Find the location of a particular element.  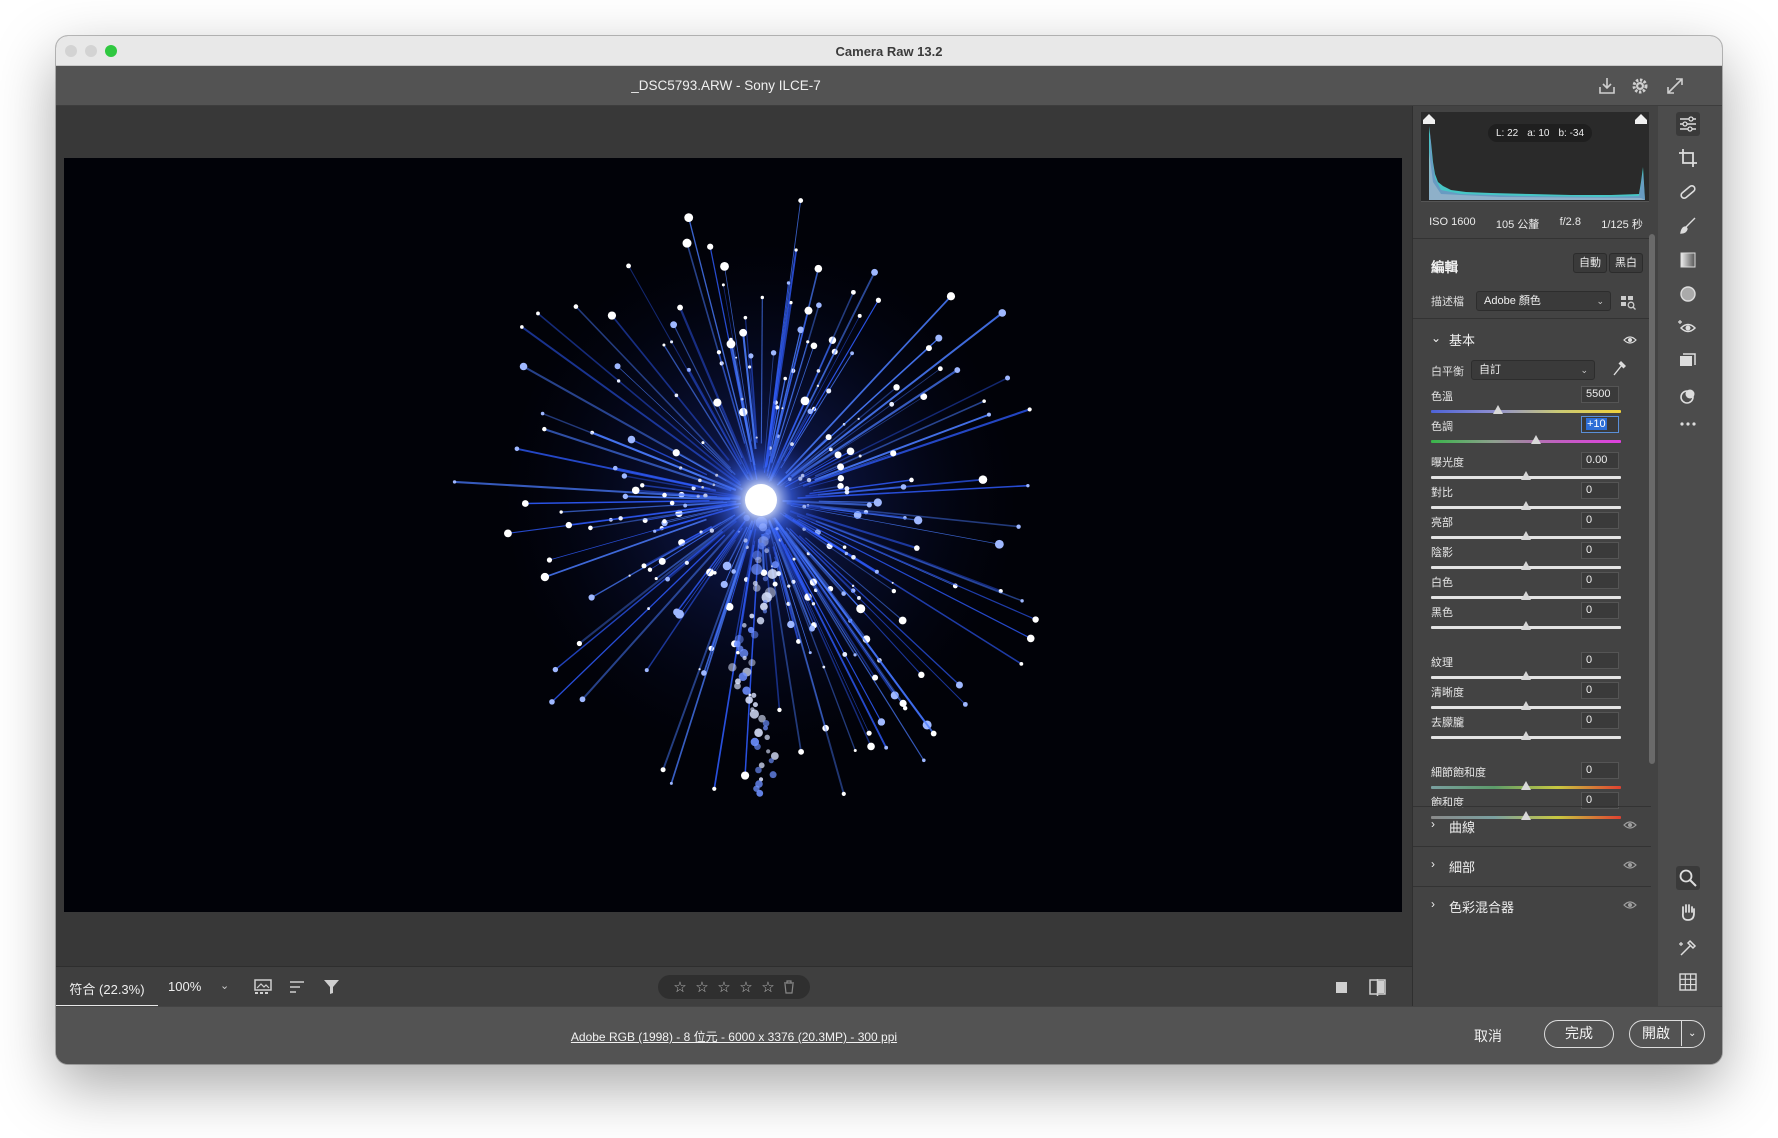

slider-value-input: 0.00 is located at coordinates (1600, 460).